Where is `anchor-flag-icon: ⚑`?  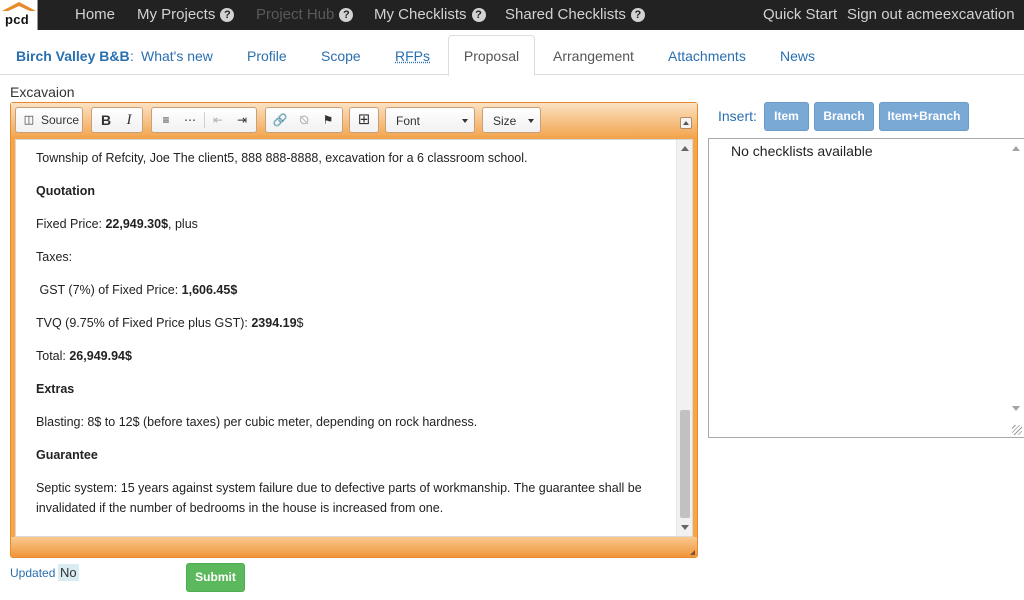 anchor-flag-icon: ⚑ is located at coordinates (328, 120).